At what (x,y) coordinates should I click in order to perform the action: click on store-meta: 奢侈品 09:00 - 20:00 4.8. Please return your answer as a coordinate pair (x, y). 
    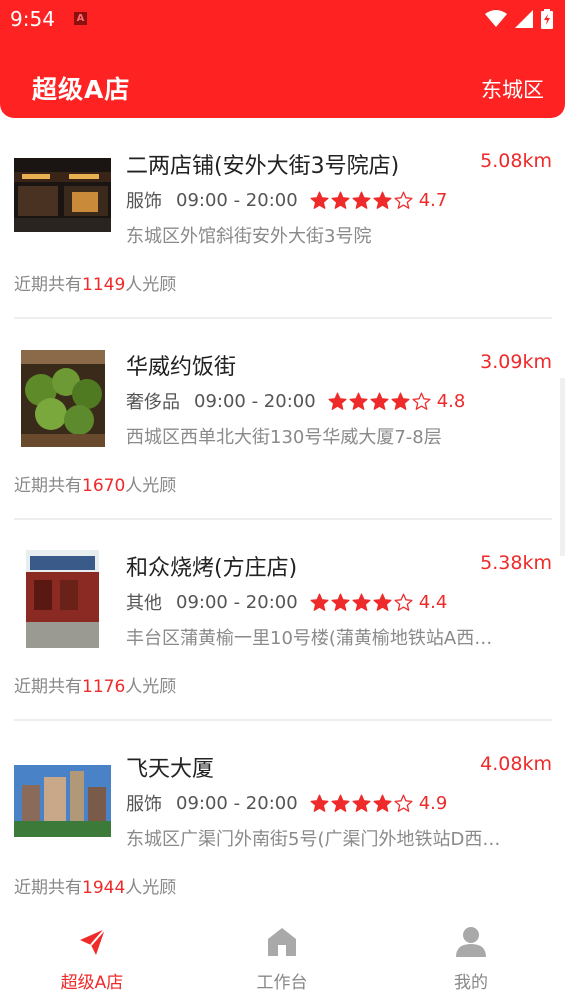
    Looking at the image, I should click on (296, 401).